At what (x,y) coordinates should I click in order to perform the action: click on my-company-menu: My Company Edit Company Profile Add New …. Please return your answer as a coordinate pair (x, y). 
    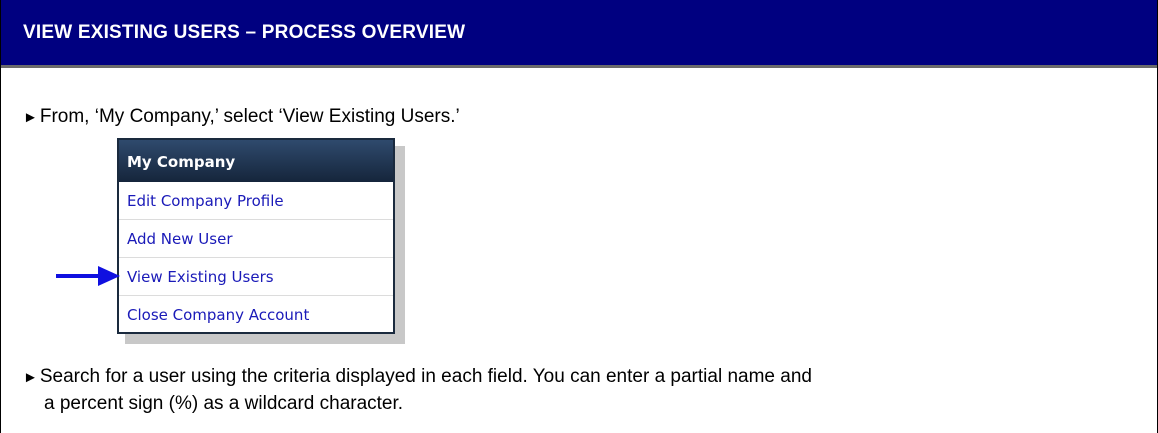
    Looking at the image, I should click on (256, 236).